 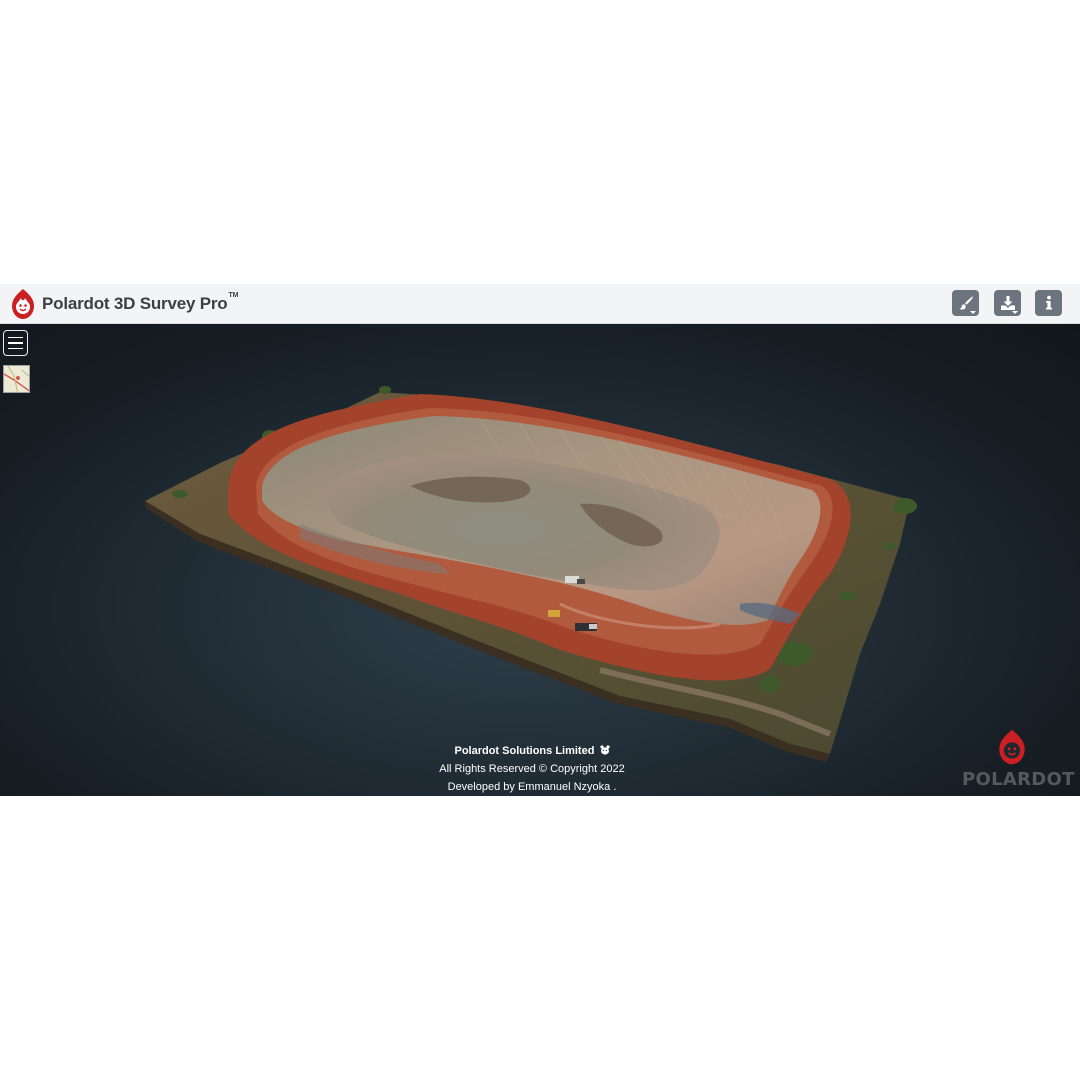 I want to click on sidebar-menu-button, so click(x=15, y=343).